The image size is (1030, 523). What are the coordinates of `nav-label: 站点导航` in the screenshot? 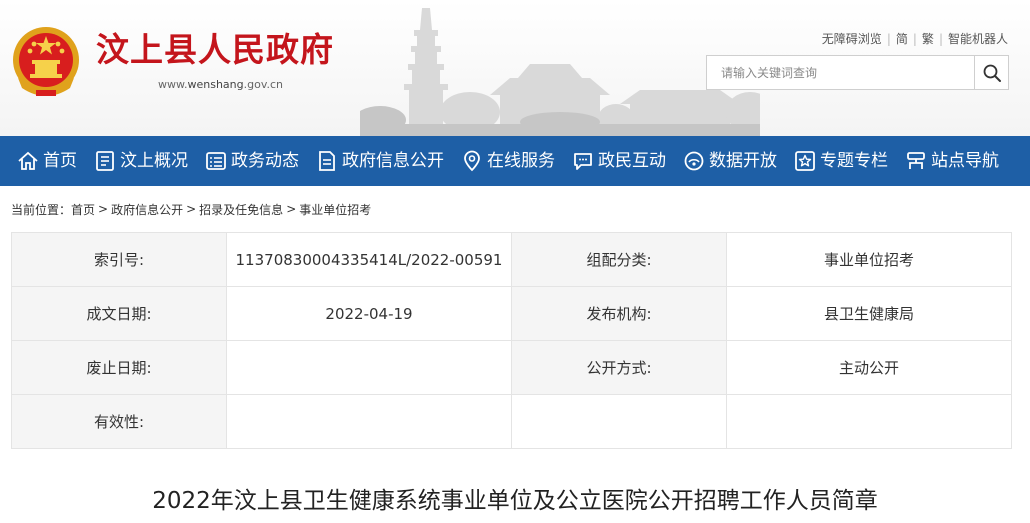 It's located at (965, 161).